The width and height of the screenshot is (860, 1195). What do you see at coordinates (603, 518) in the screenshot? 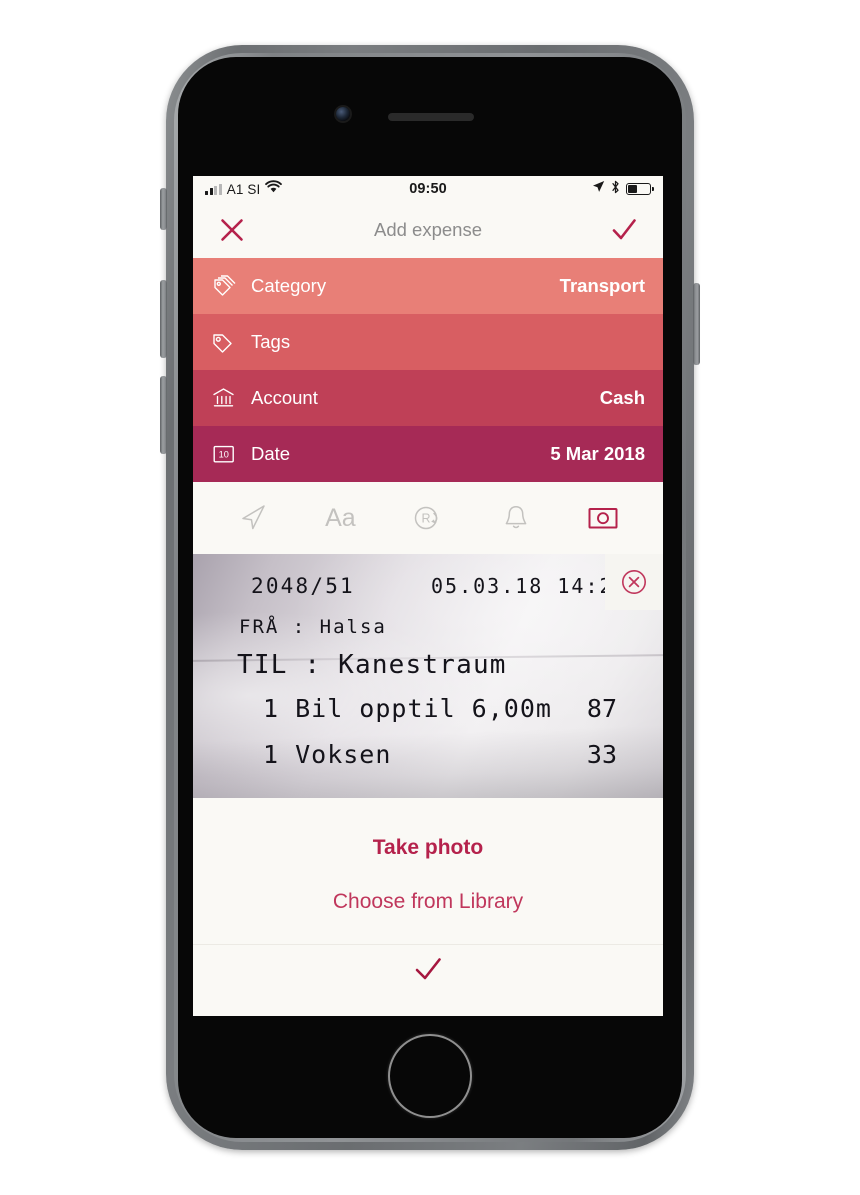
I see `camera-photo-icon` at bounding box center [603, 518].